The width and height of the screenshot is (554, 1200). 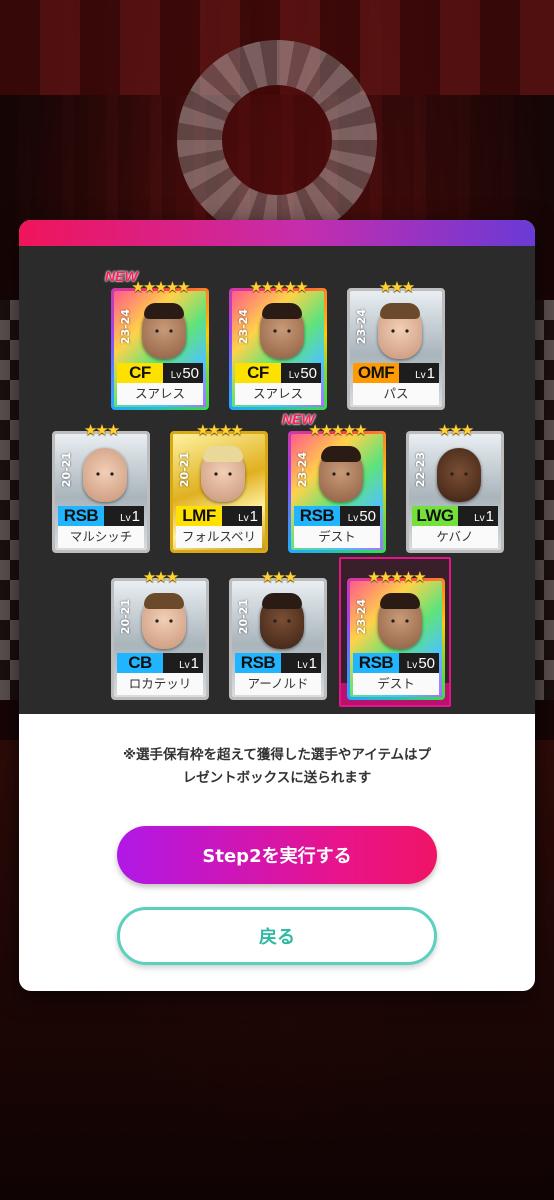 What do you see at coordinates (376, 373) in the screenshot?
I see `position-label: OMF` at bounding box center [376, 373].